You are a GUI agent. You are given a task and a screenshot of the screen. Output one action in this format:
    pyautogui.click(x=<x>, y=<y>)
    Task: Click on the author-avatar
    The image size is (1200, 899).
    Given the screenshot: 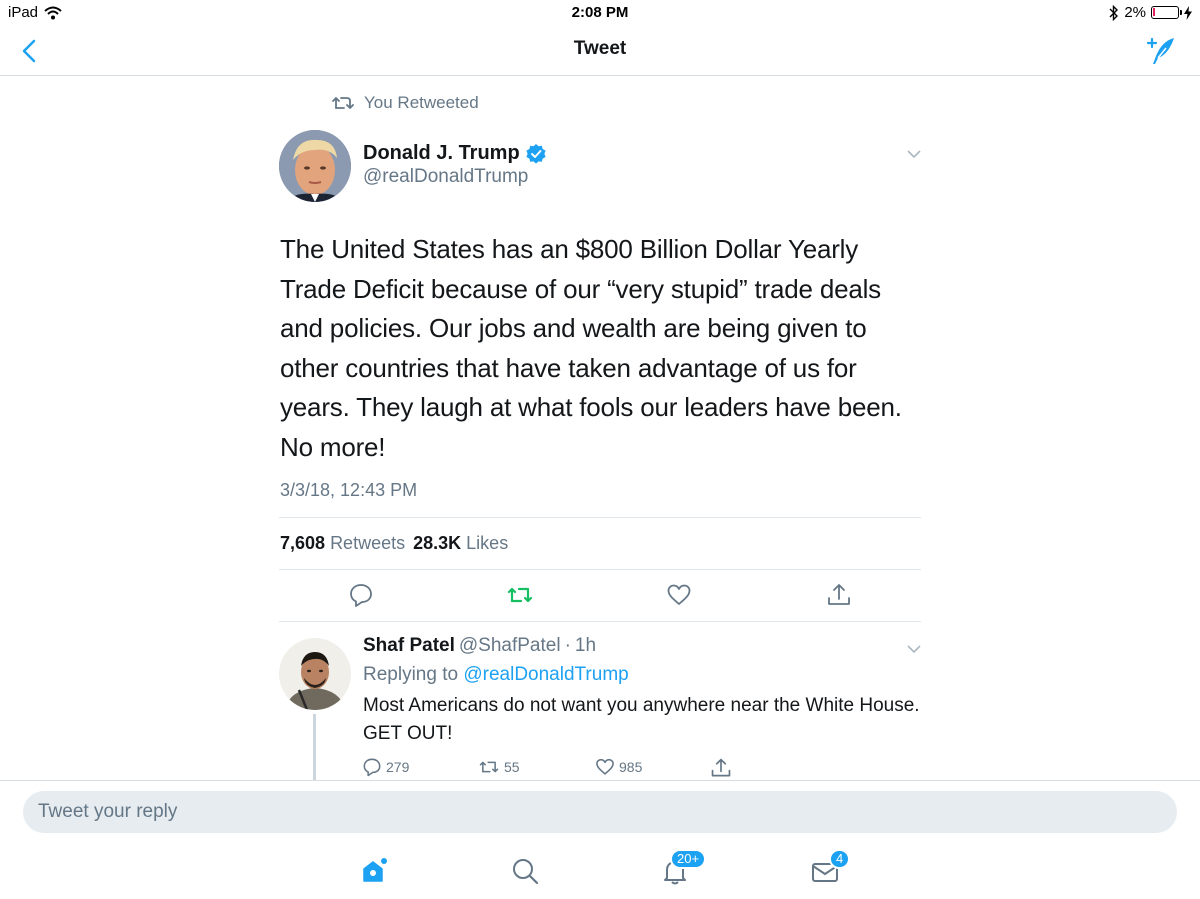 What is the action you would take?
    pyautogui.click(x=315, y=166)
    